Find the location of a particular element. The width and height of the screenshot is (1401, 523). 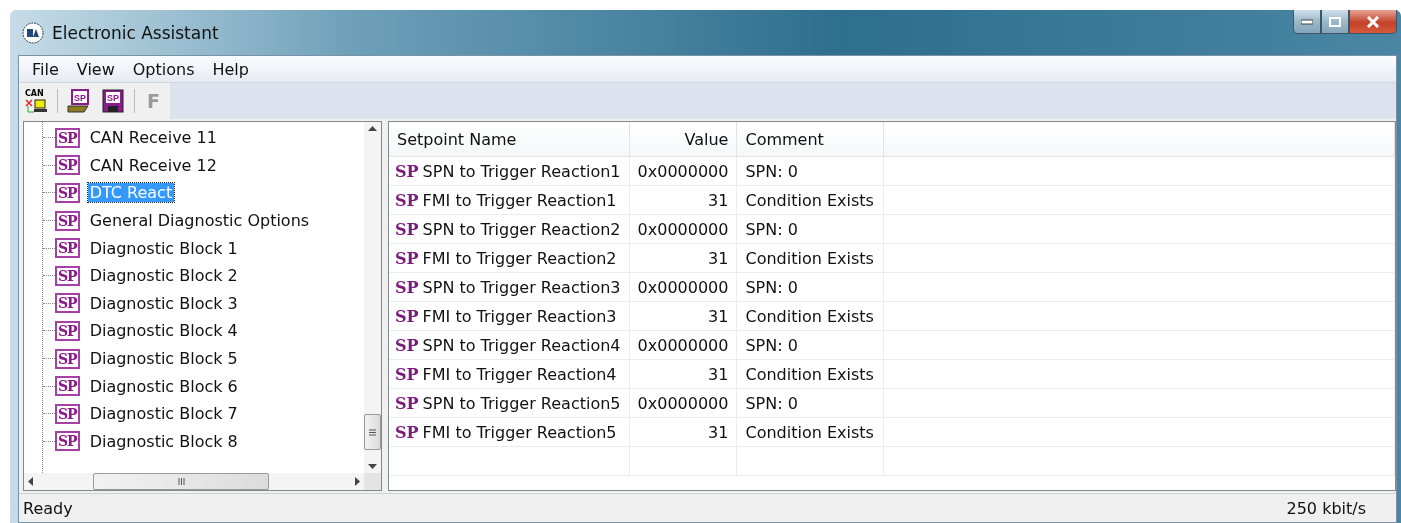

tree-item: Diagnostic Block 4 is located at coordinates (163, 331).